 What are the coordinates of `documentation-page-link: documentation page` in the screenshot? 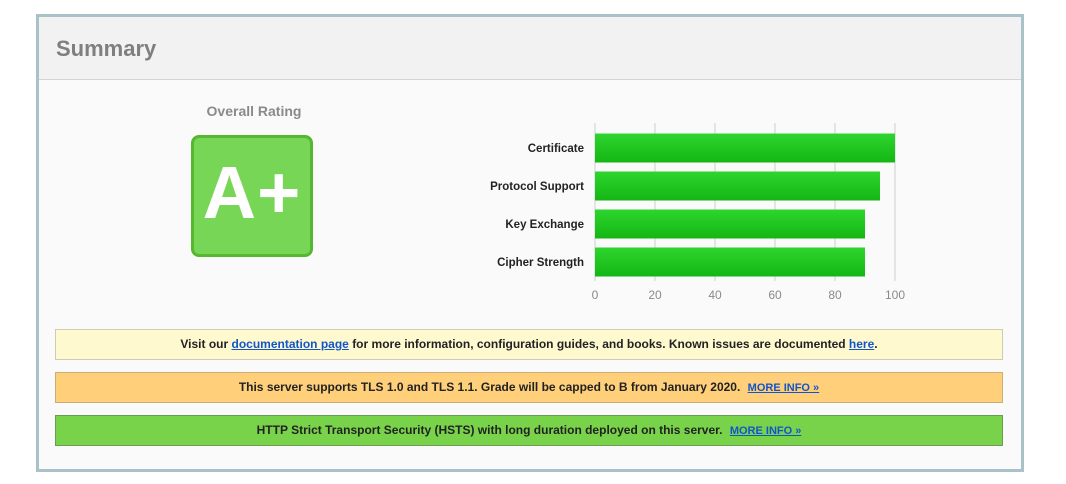 It's located at (290, 344).